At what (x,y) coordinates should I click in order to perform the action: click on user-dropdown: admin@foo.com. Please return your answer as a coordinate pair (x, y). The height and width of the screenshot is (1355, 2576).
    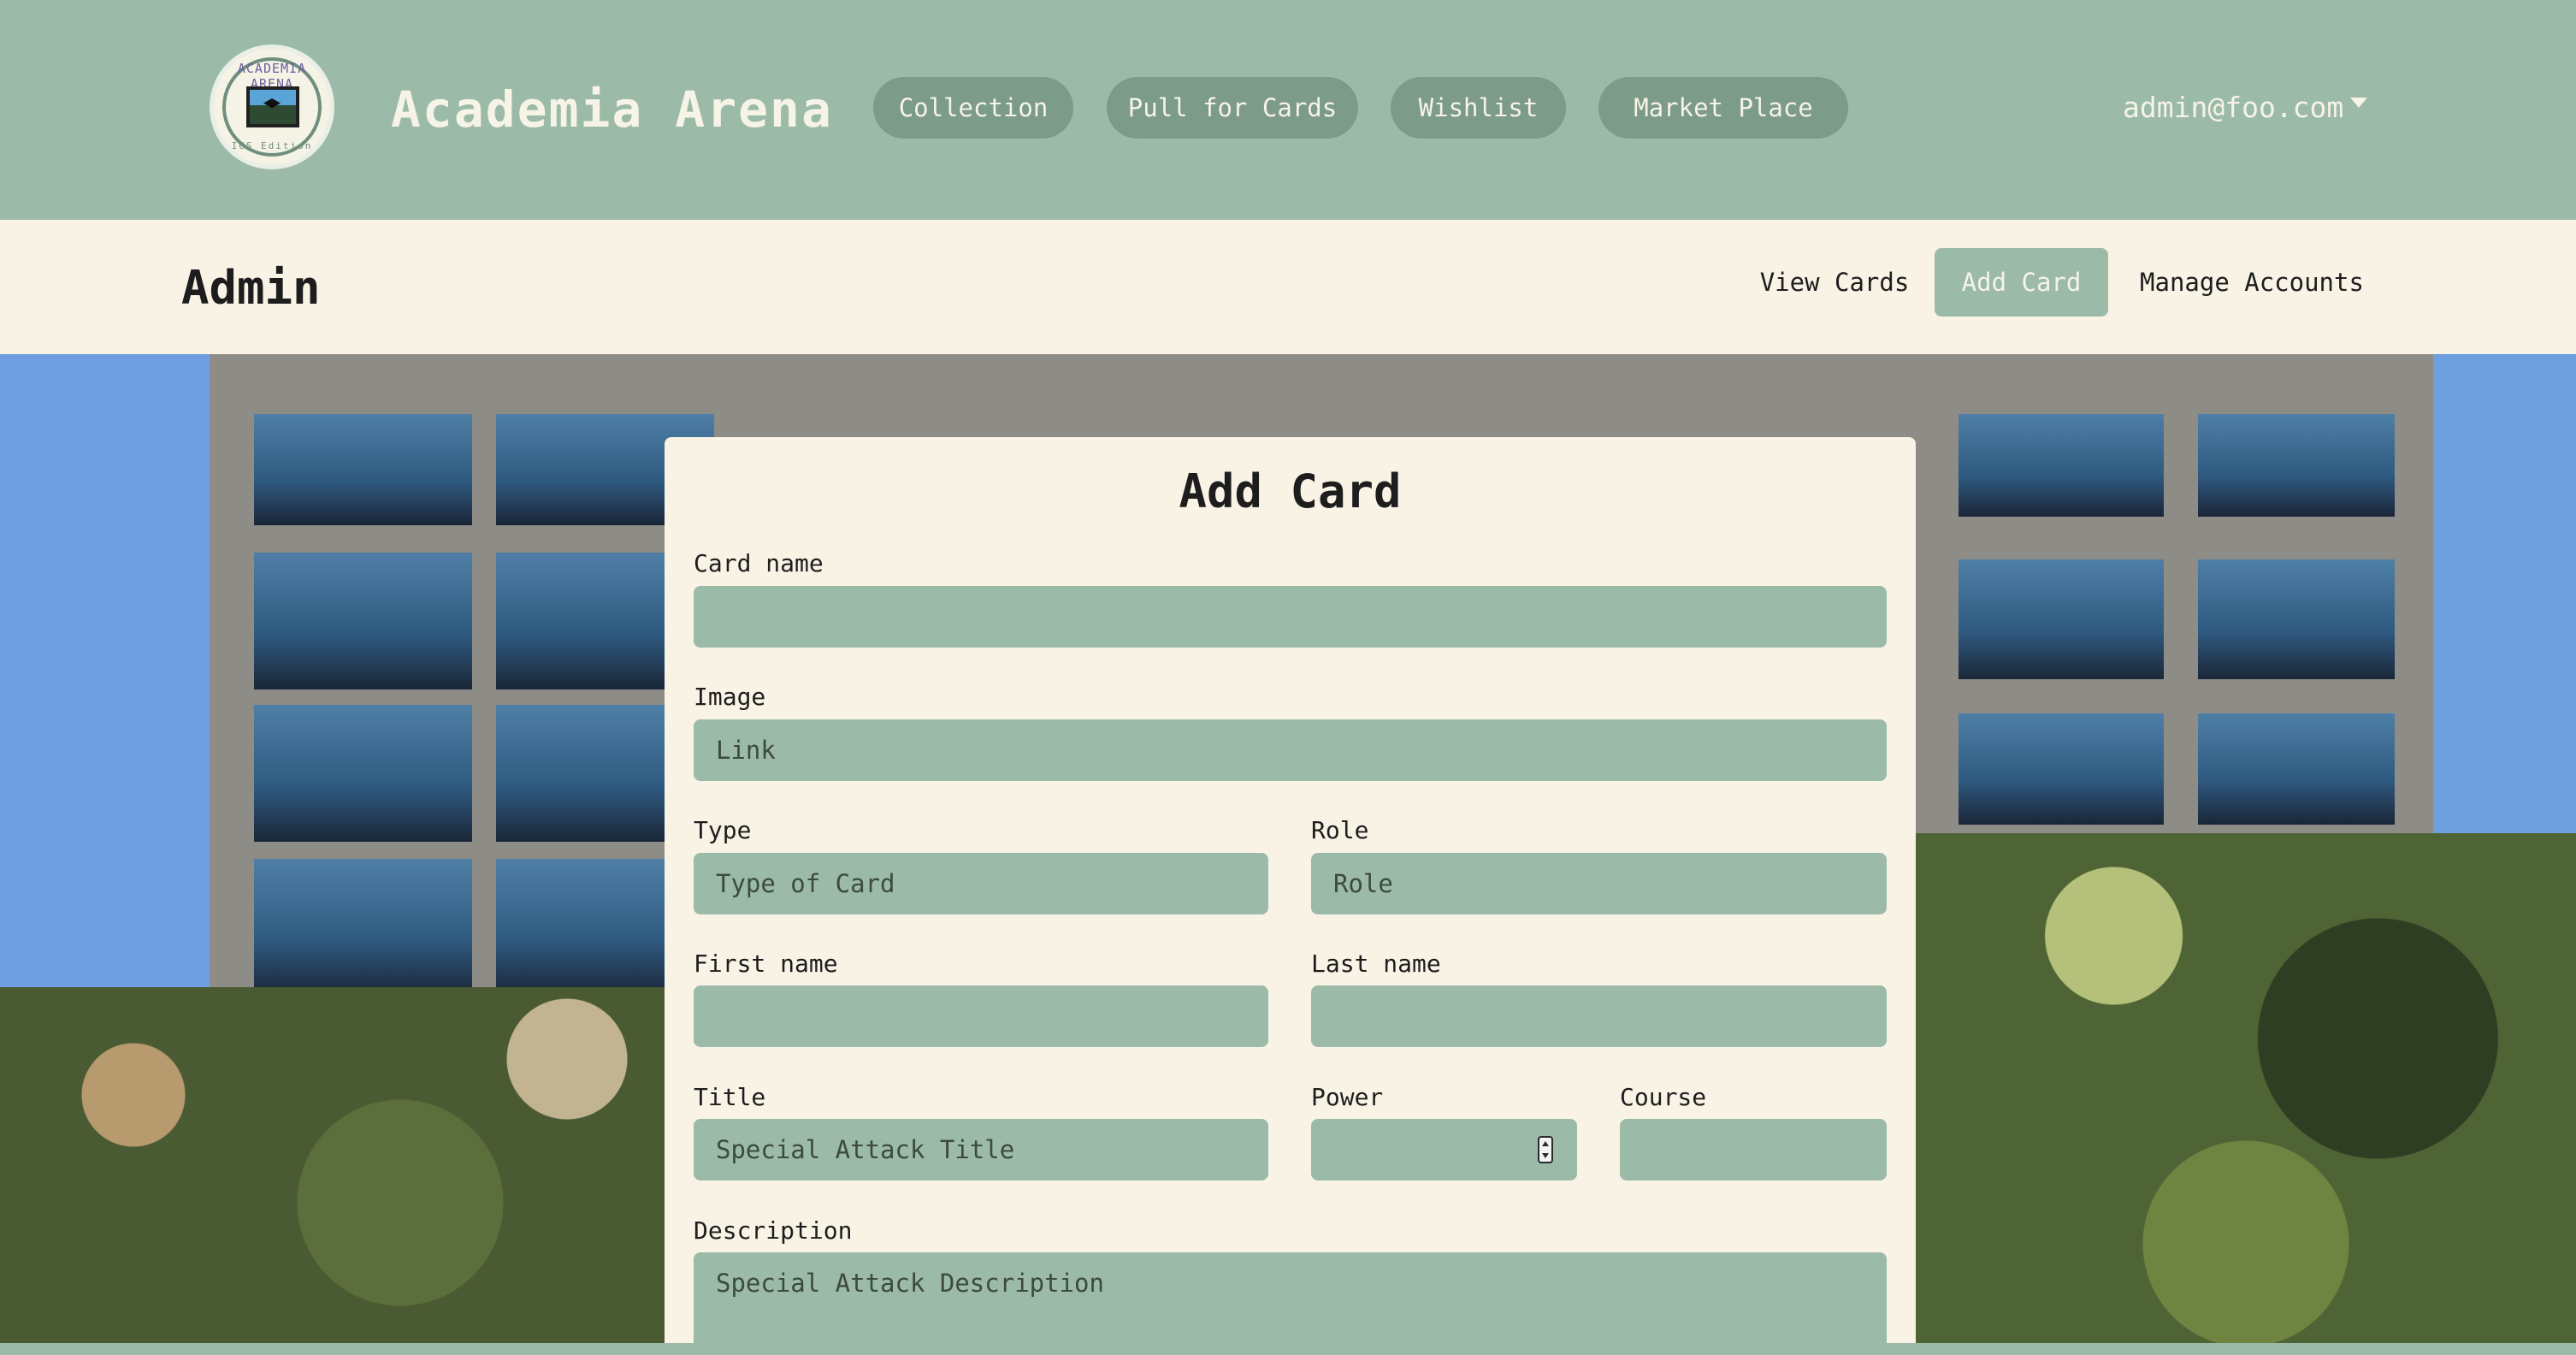
    Looking at the image, I should click on (2245, 107).